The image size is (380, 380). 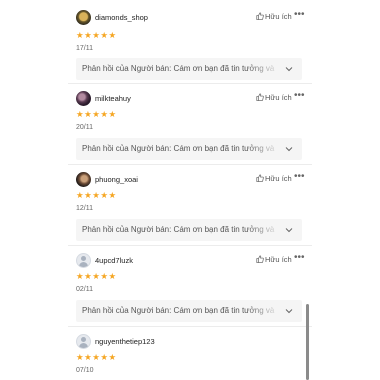 I want to click on review-date: 07/10, so click(x=85, y=370).